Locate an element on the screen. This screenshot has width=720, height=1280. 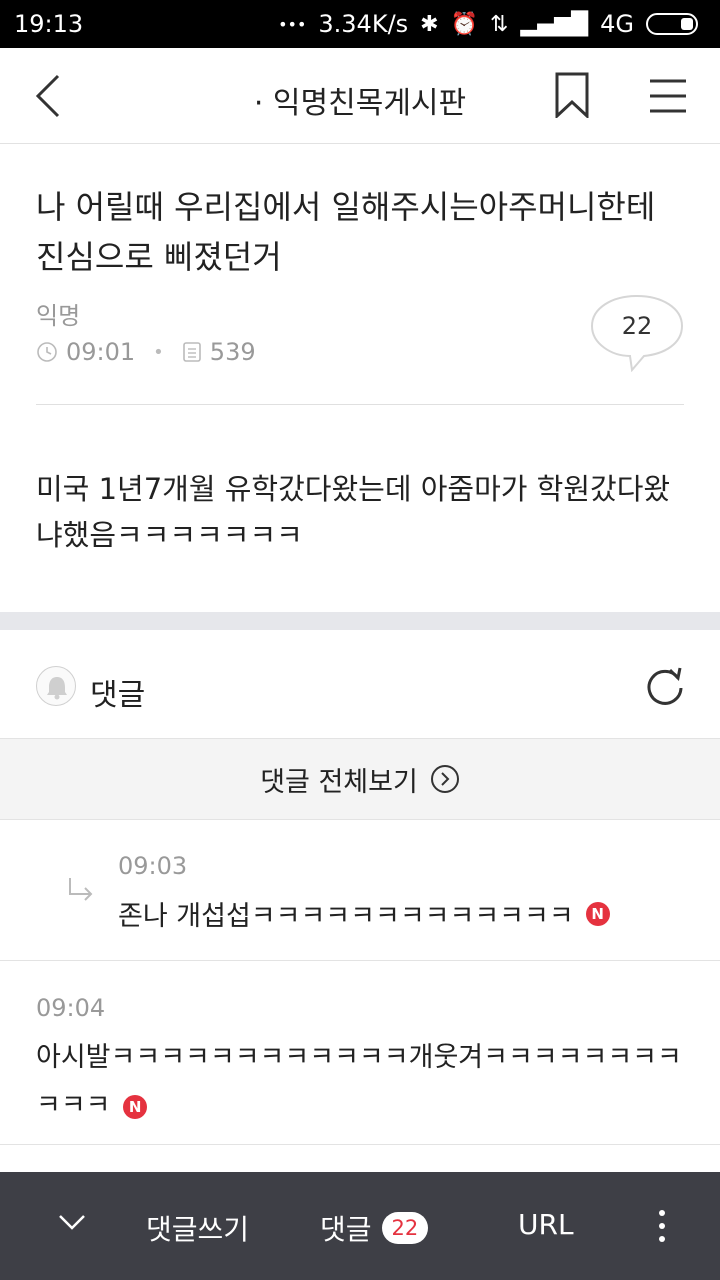
signal-icon: ▂▄▆█ is located at coordinates (554, 24).